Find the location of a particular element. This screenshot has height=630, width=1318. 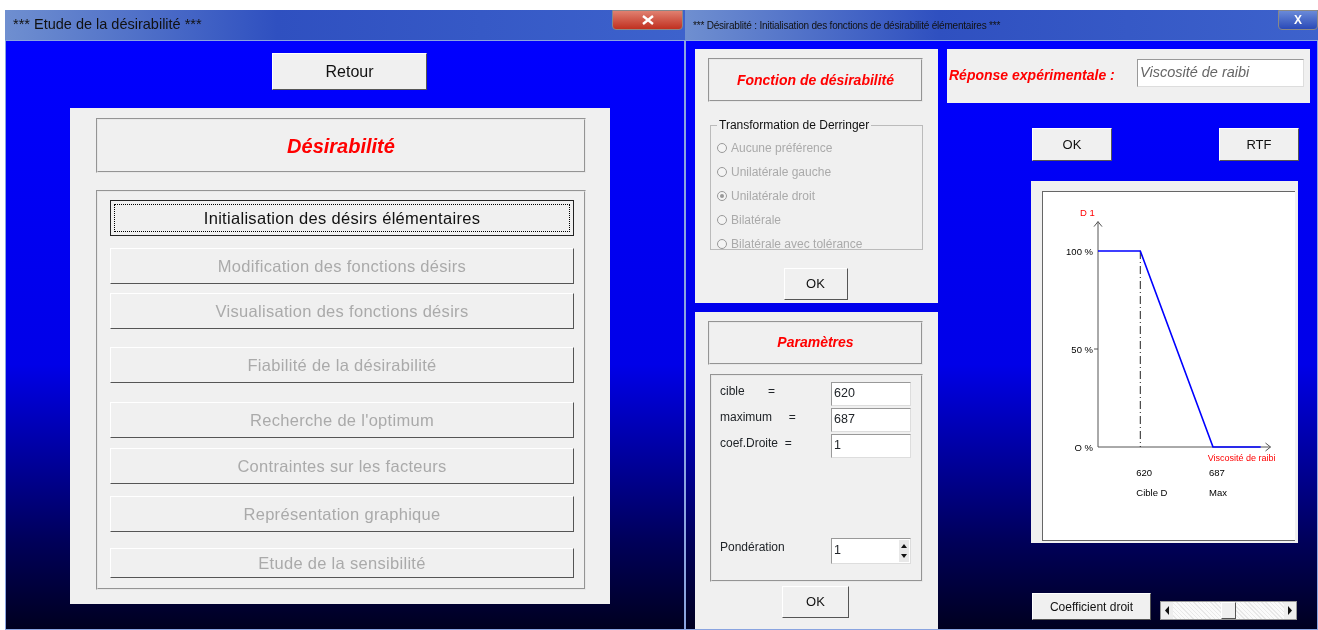

field-label: coef.Droite = is located at coordinates (756, 443).